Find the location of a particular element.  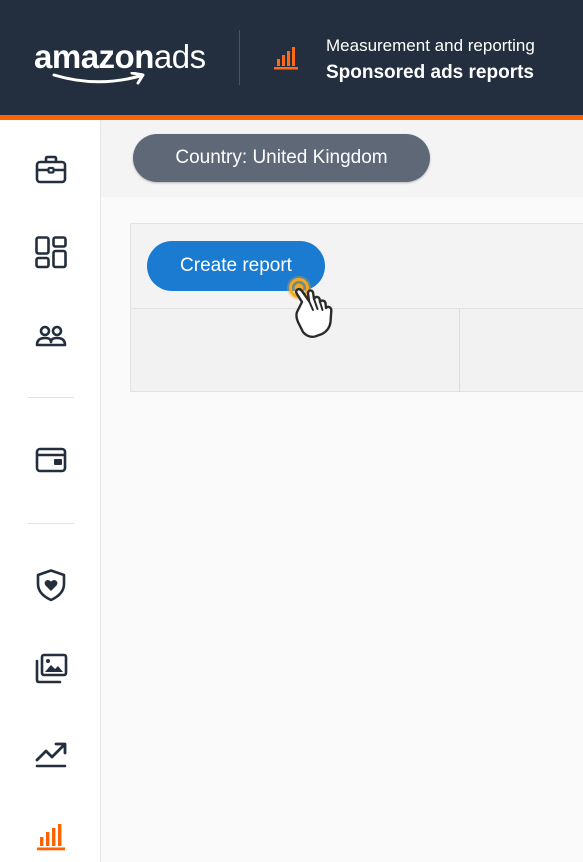

smile-arrow-icon is located at coordinates (98, 78).